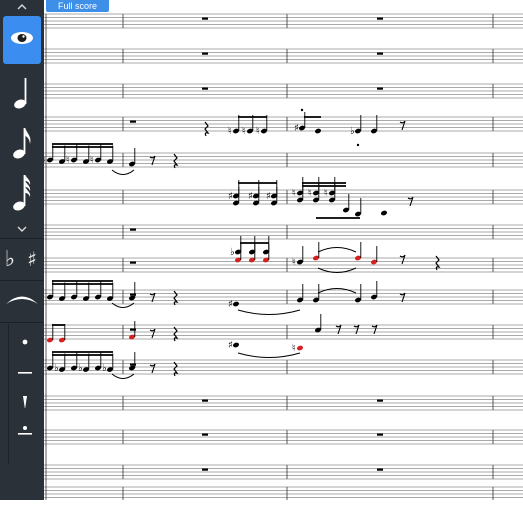 The image size is (523, 505). I want to click on sharp-icon: ♯, so click(32, 259).